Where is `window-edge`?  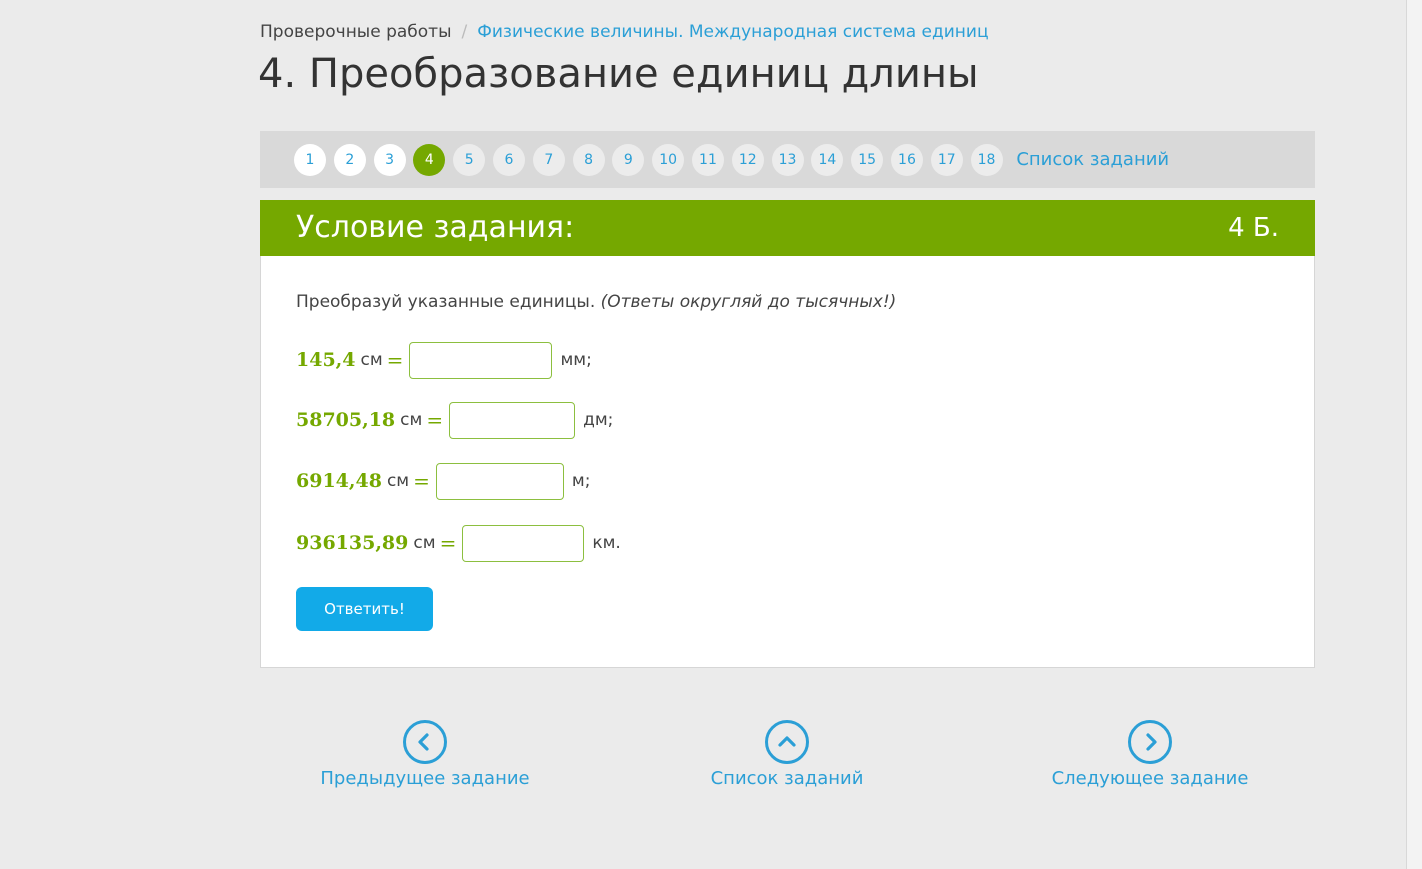
window-edge is located at coordinates (1414, 434).